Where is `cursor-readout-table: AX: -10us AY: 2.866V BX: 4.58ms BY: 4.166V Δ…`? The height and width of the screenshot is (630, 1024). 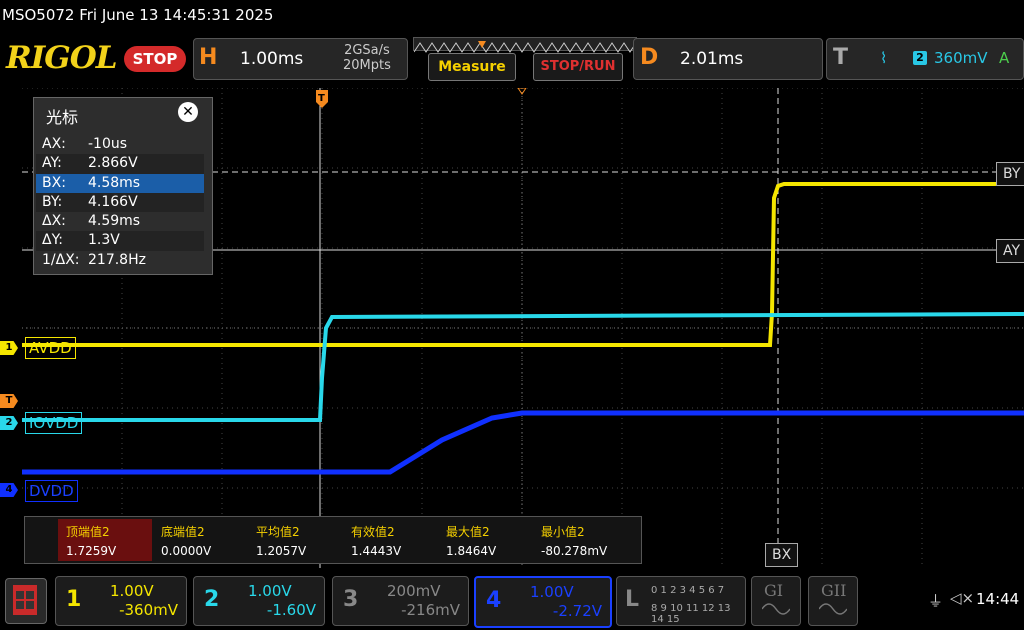 cursor-readout-table: AX: -10us AY: 2.866V BX: 4.58ms BY: 4.166V Δ… is located at coordinates (120, 202).